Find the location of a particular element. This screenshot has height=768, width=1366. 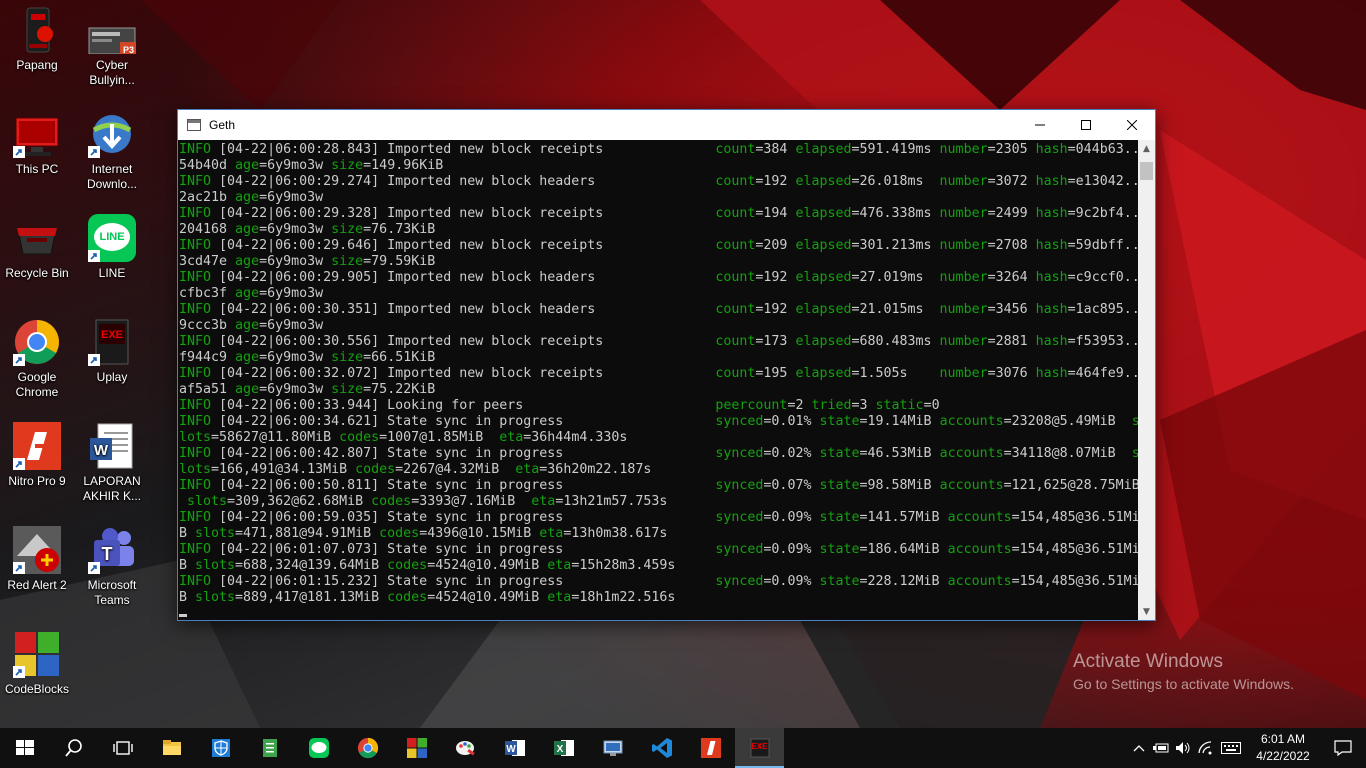

log-value: =309,362@62.68MiB is located at coordinates (299, 501).